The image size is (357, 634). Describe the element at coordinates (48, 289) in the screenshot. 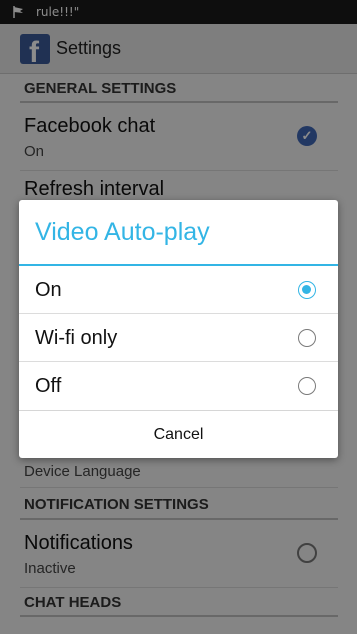

I see `option-label: On` at that location.